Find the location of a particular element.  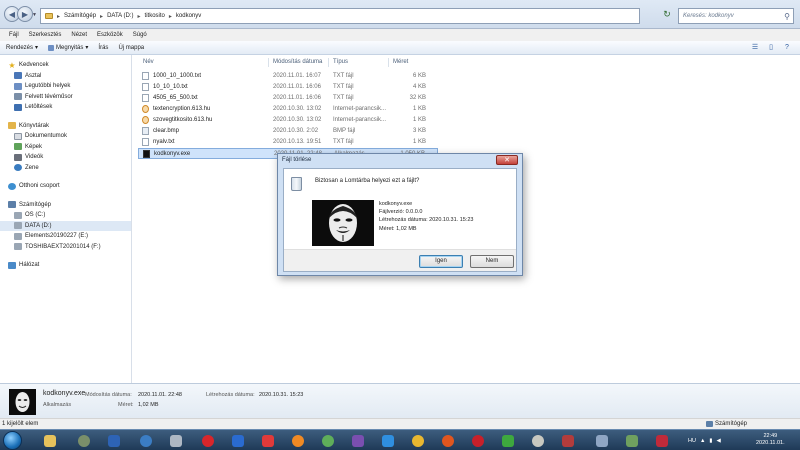

nav-videos: Videók is located at coordinates (65, 157).